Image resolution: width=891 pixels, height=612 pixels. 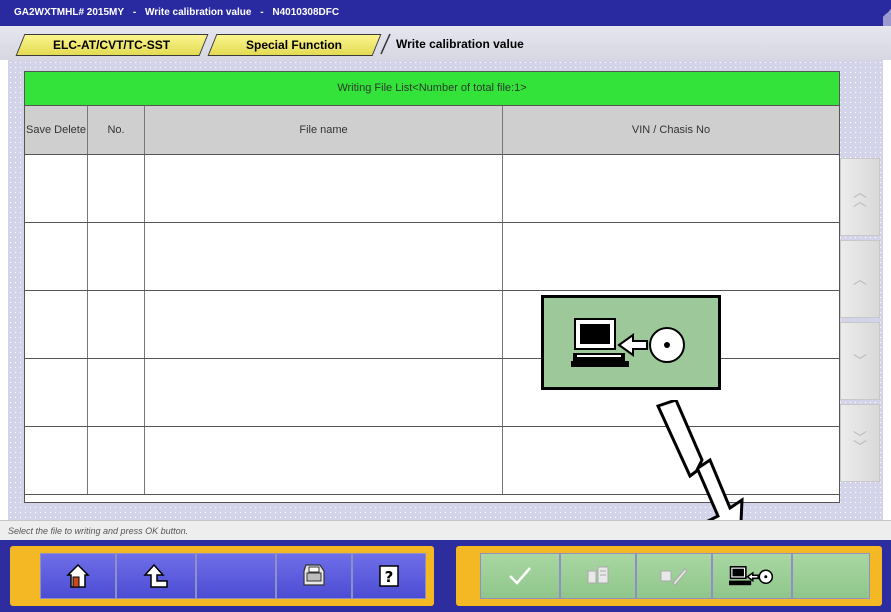 I want to click on title-part-number: N4010308DFC, so click(x=306, y=12).